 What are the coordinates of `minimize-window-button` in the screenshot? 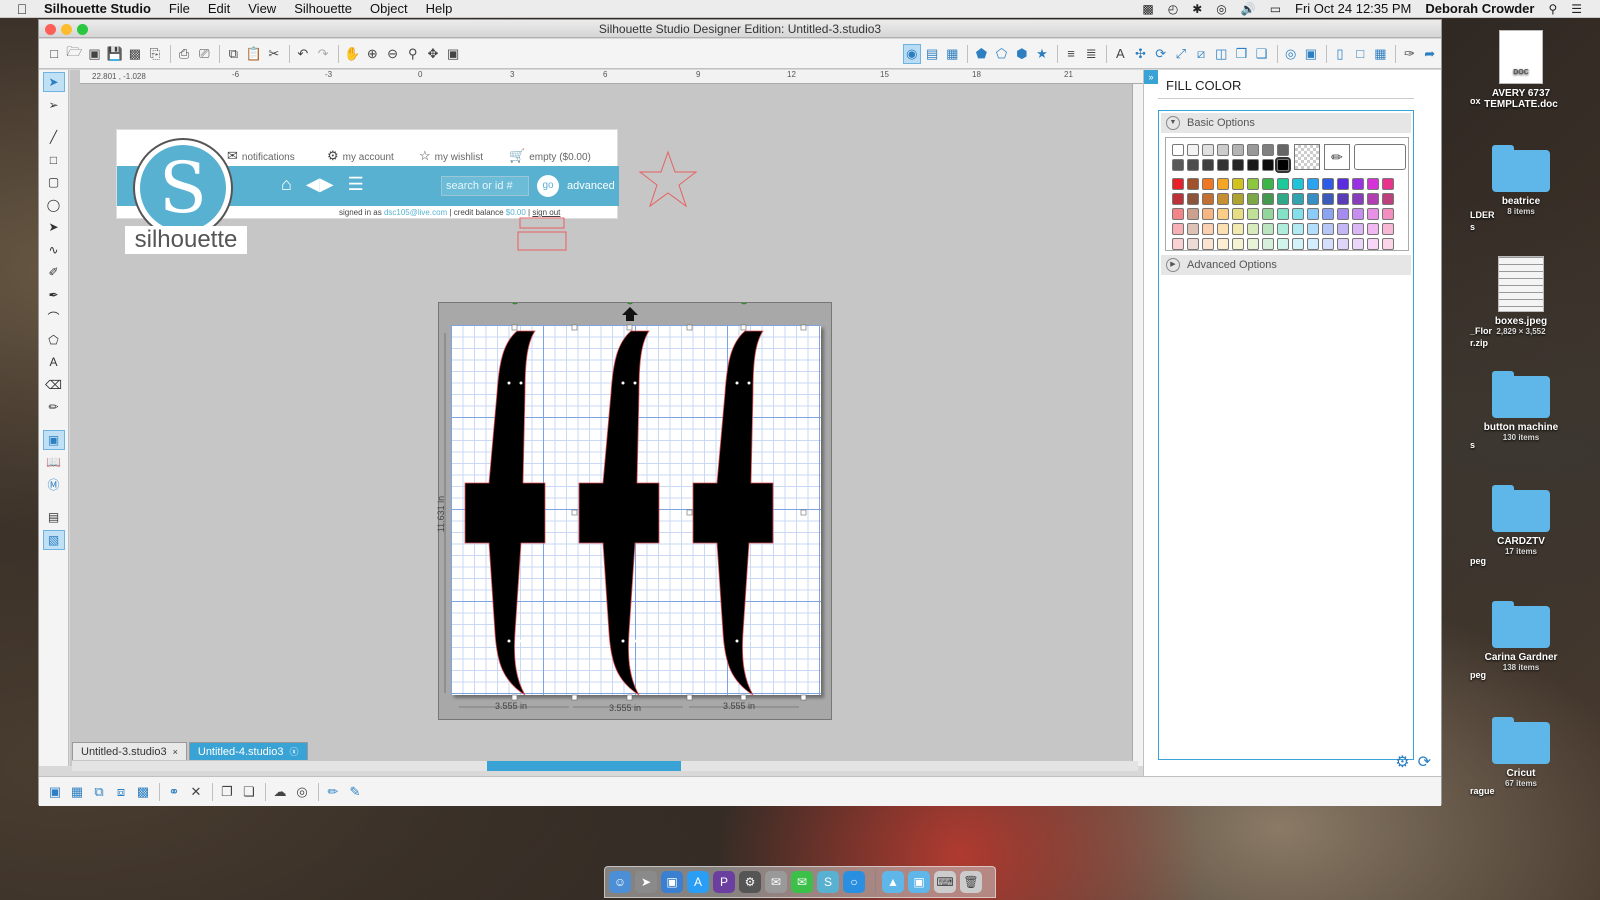 It's located at (66, 29).